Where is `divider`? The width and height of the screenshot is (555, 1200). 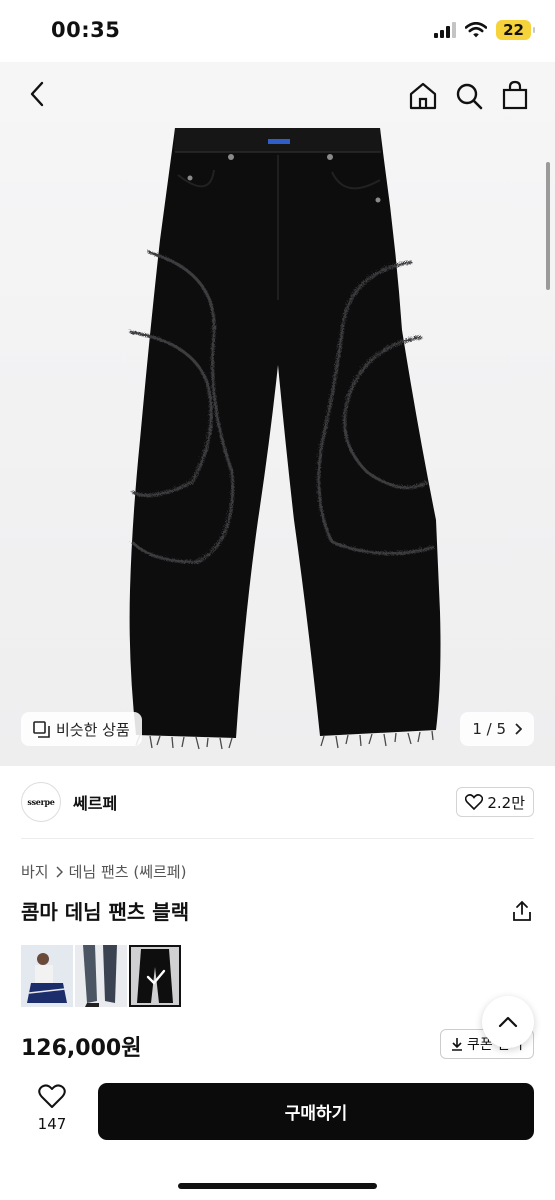
divider is located at coordinates (277, 838).